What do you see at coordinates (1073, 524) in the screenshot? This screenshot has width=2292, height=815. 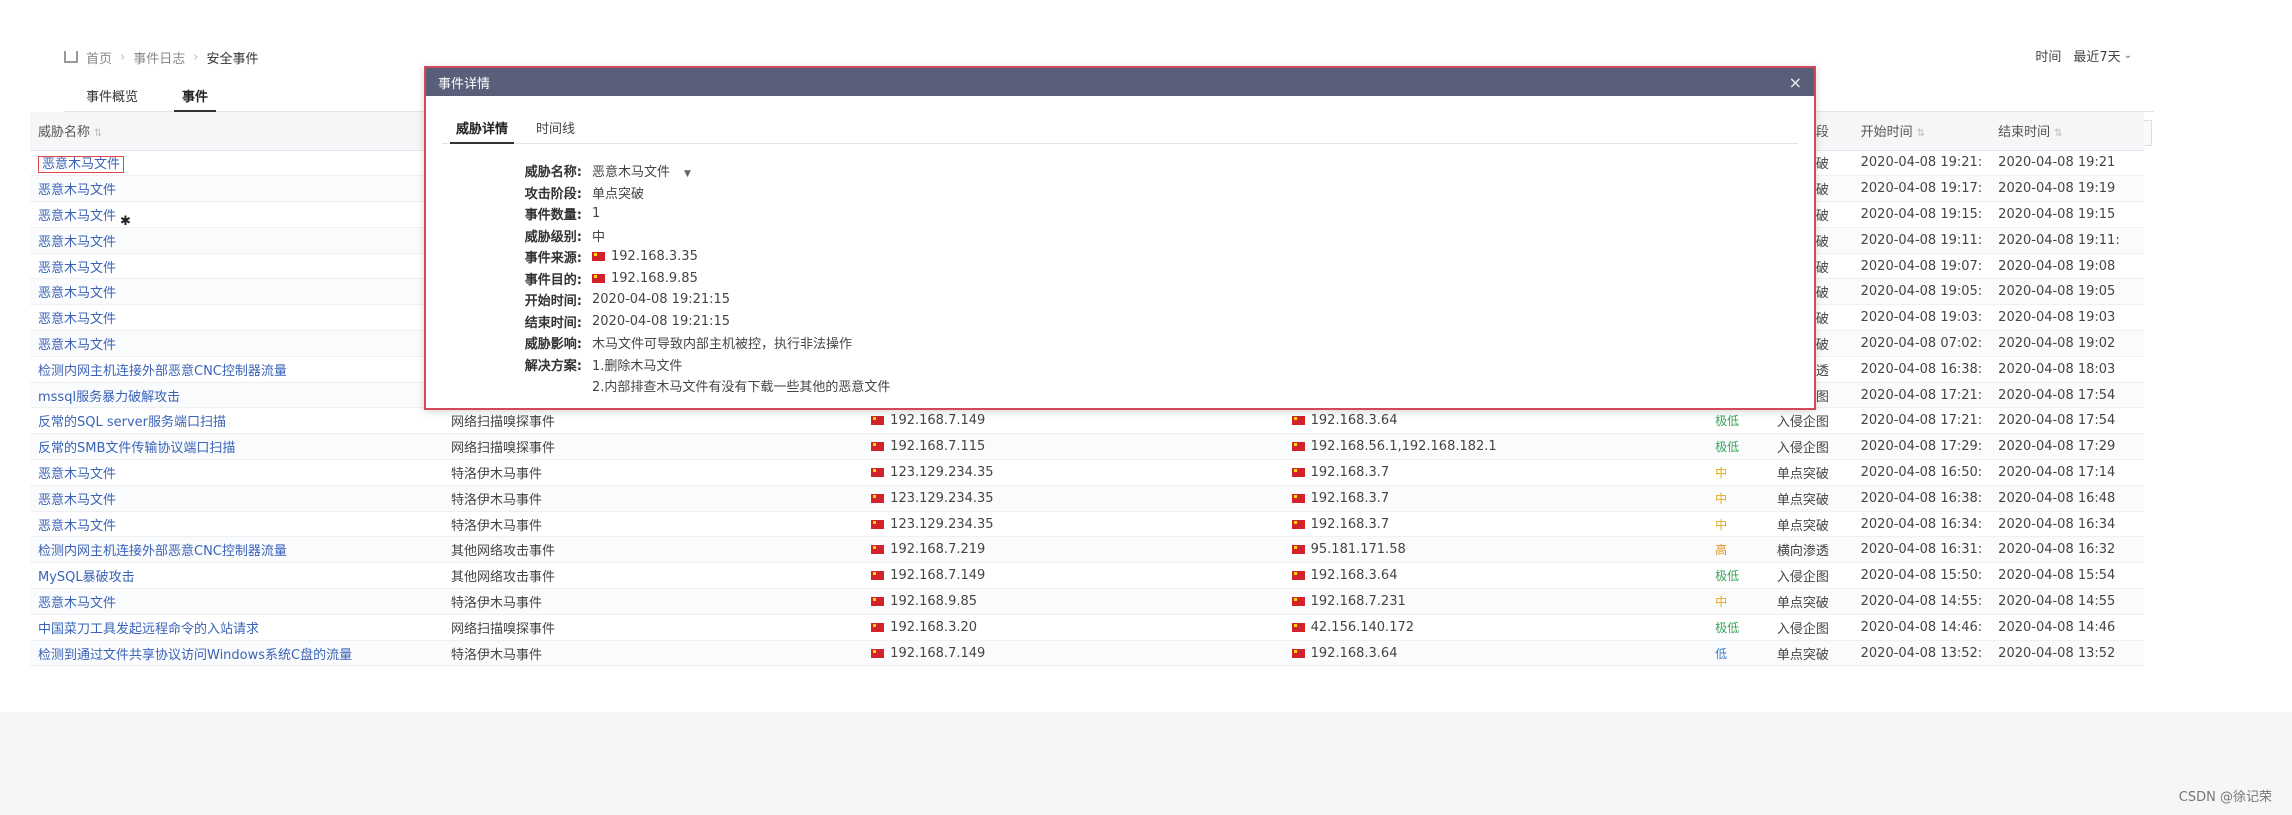 I see `source-cell: 123.129.234.35` at bounding box center [1073, 524].